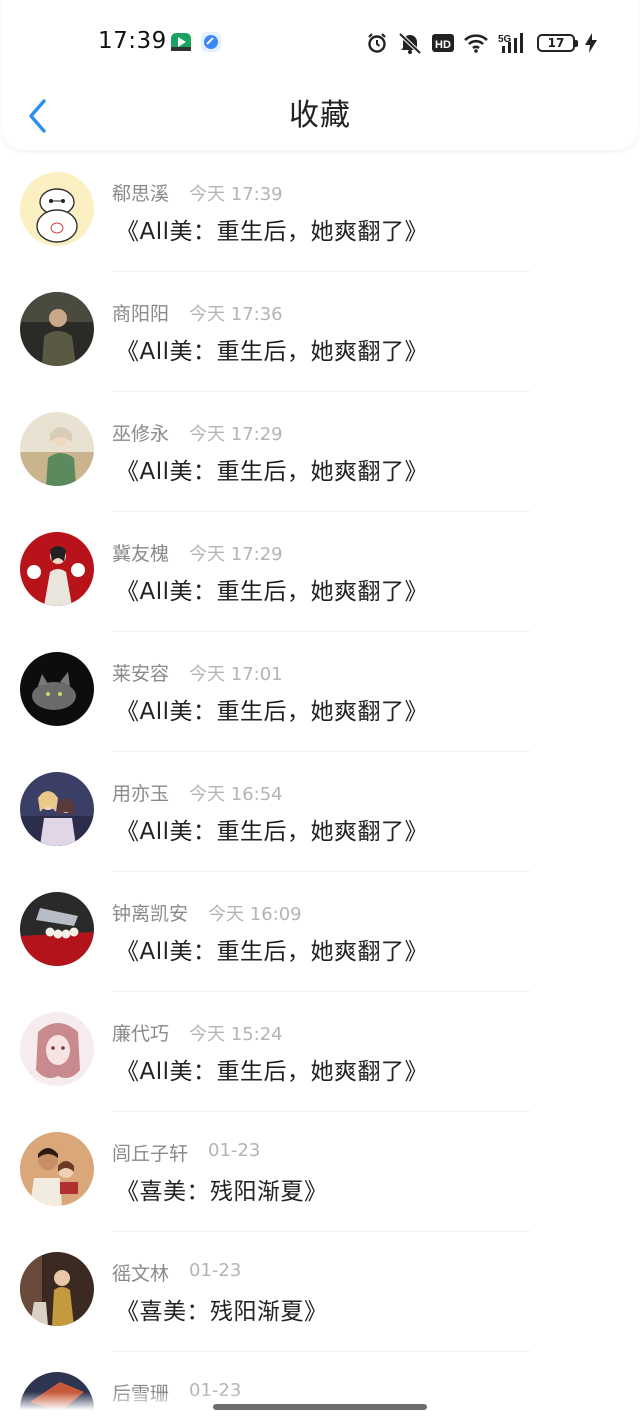 This screenshot has width=640, height=1422. What do you see at coordinates (236, 194) in the screenshot?
I see `post-time: 今天 17:39` at bounding box center [236, 194].